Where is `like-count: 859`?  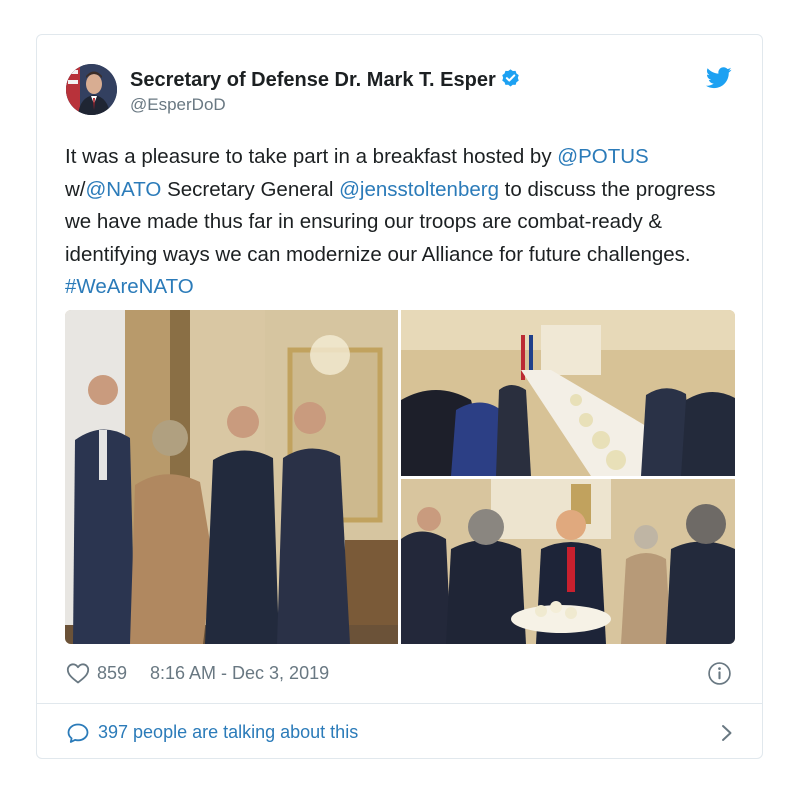 like-count: 859 is located at coordinates (112, 673).